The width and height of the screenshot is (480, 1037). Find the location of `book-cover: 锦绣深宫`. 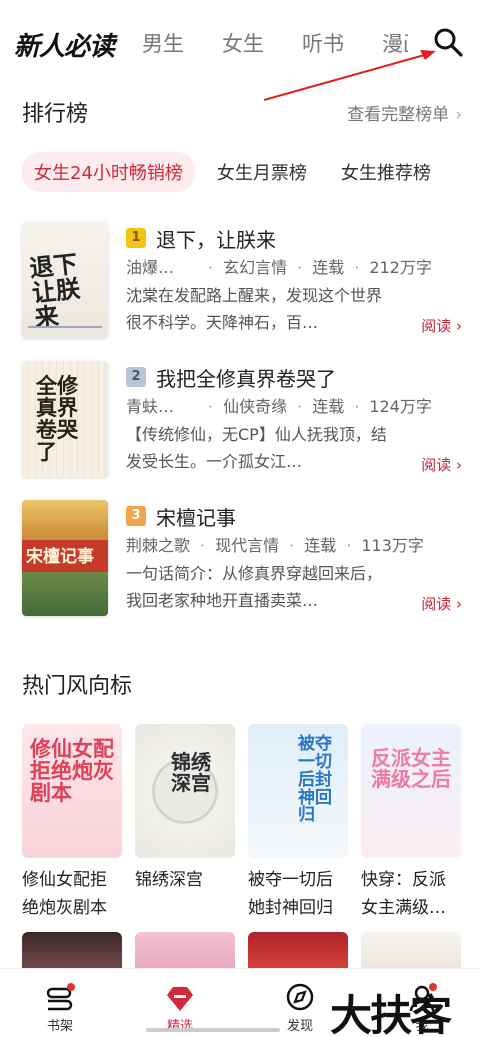

book-cover: 锦绣深宫 is located at coordinates (185, 791).